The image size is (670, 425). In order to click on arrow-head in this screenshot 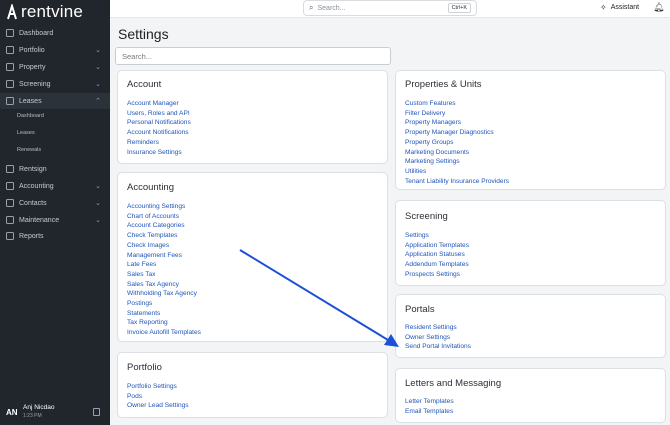, I will do `click(391, 340)`.